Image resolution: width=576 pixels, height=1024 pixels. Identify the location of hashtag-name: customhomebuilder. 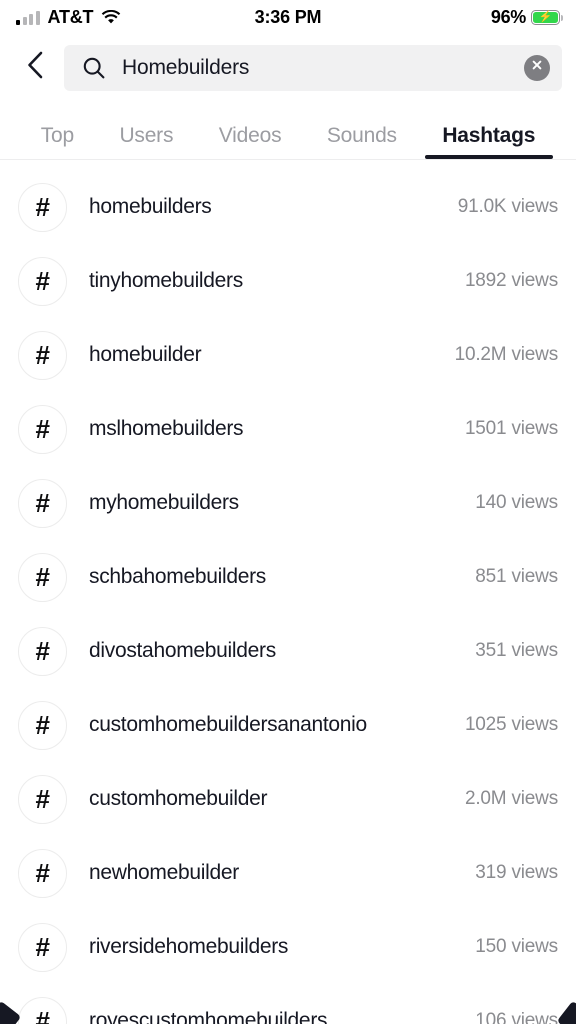
(178, 798).